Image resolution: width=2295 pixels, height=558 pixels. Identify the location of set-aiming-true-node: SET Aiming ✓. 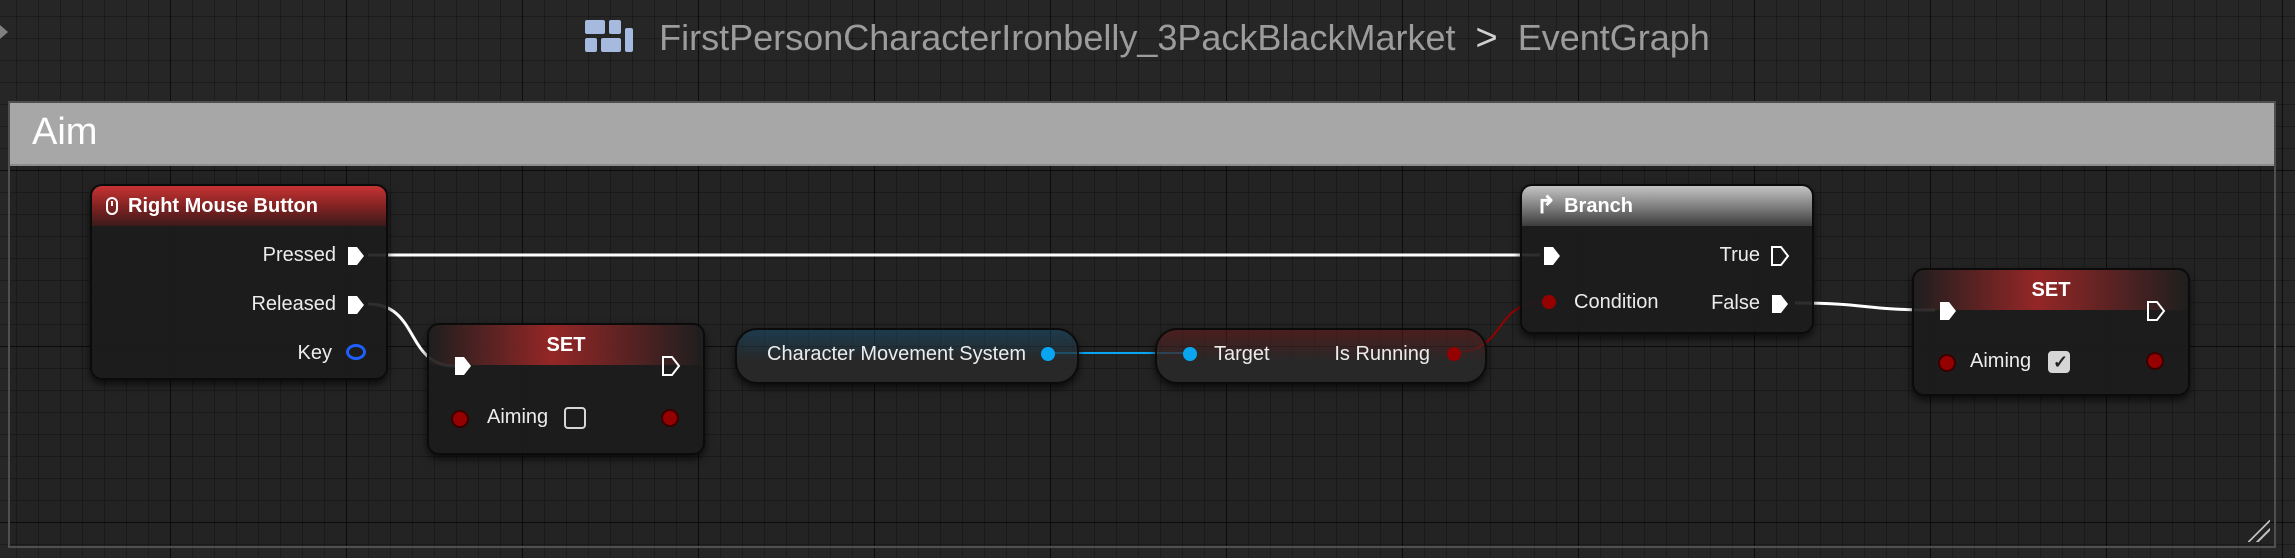
(2051, 332).